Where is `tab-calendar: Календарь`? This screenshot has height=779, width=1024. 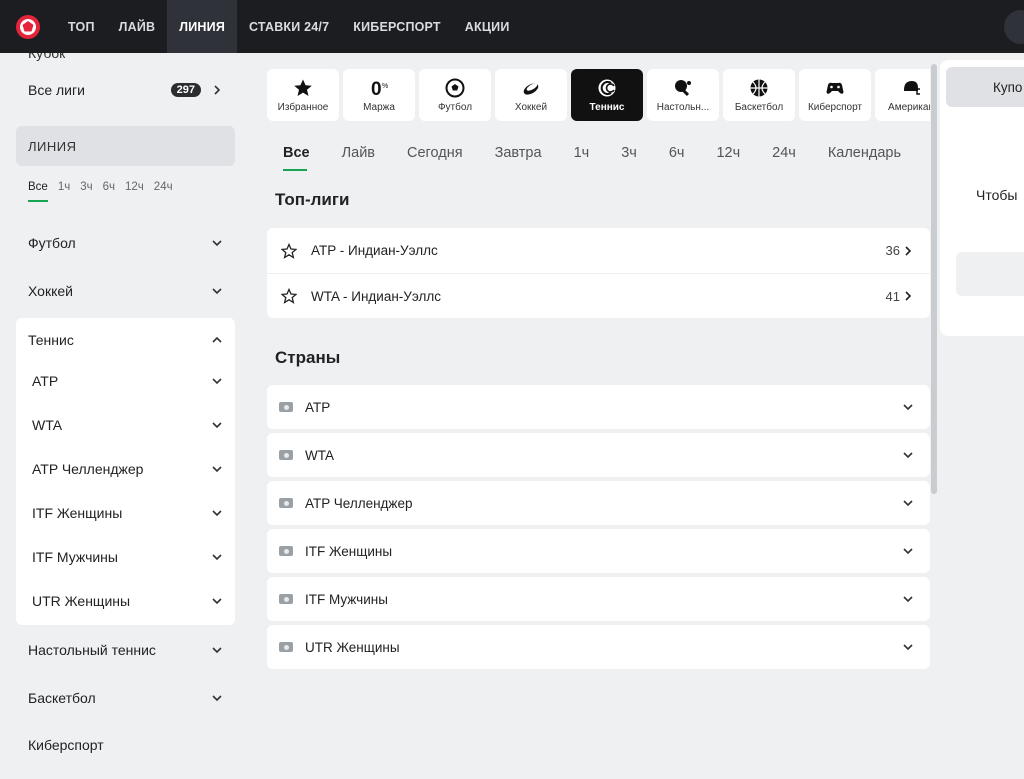
tab-calendar: Календарь is located at coordinates (864, 153).